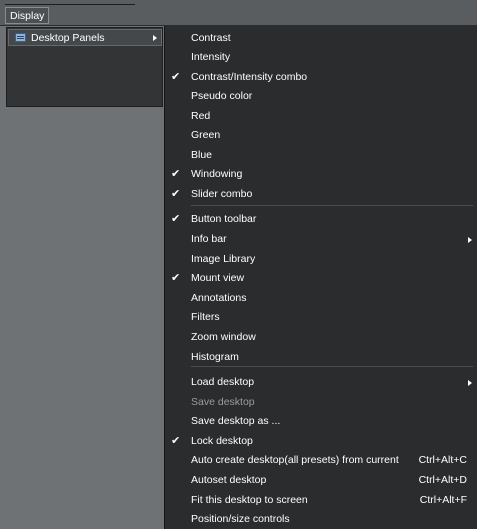 This screenshot has width=477, height=529. I want to click on shortcut-label: Ctrl+Alt+C, so click(442, 460).